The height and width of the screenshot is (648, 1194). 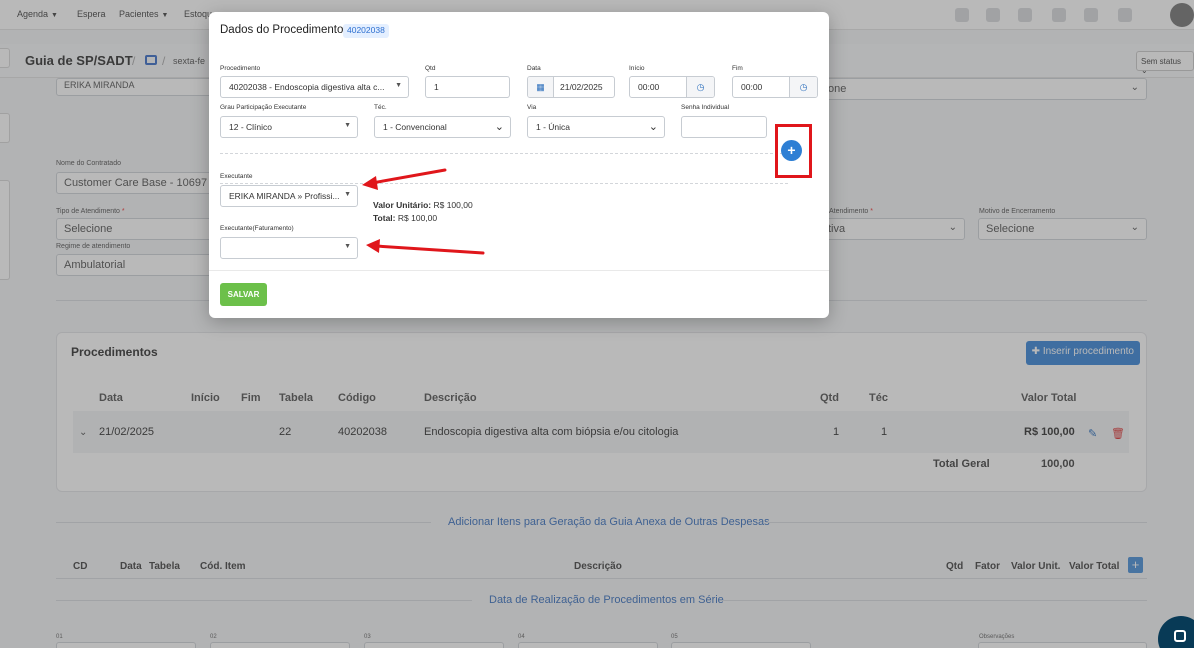 What do you see at coordinates (423, 211) in the screenshot?
I see `annotation-arrows` at bounding box center [423, 211].